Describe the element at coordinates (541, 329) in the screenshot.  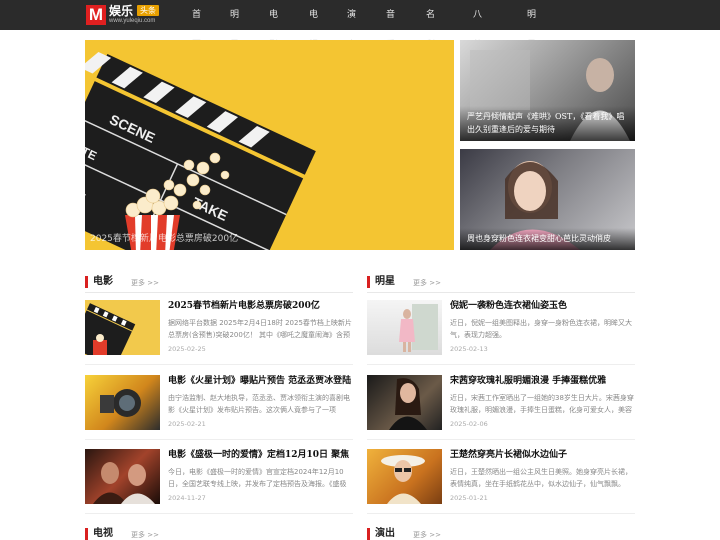
I see `article-summary: 近日，倪妮一组美图释出，身穿一身粉色连衣裙，明眸又大气，表现力超强。` at that location.